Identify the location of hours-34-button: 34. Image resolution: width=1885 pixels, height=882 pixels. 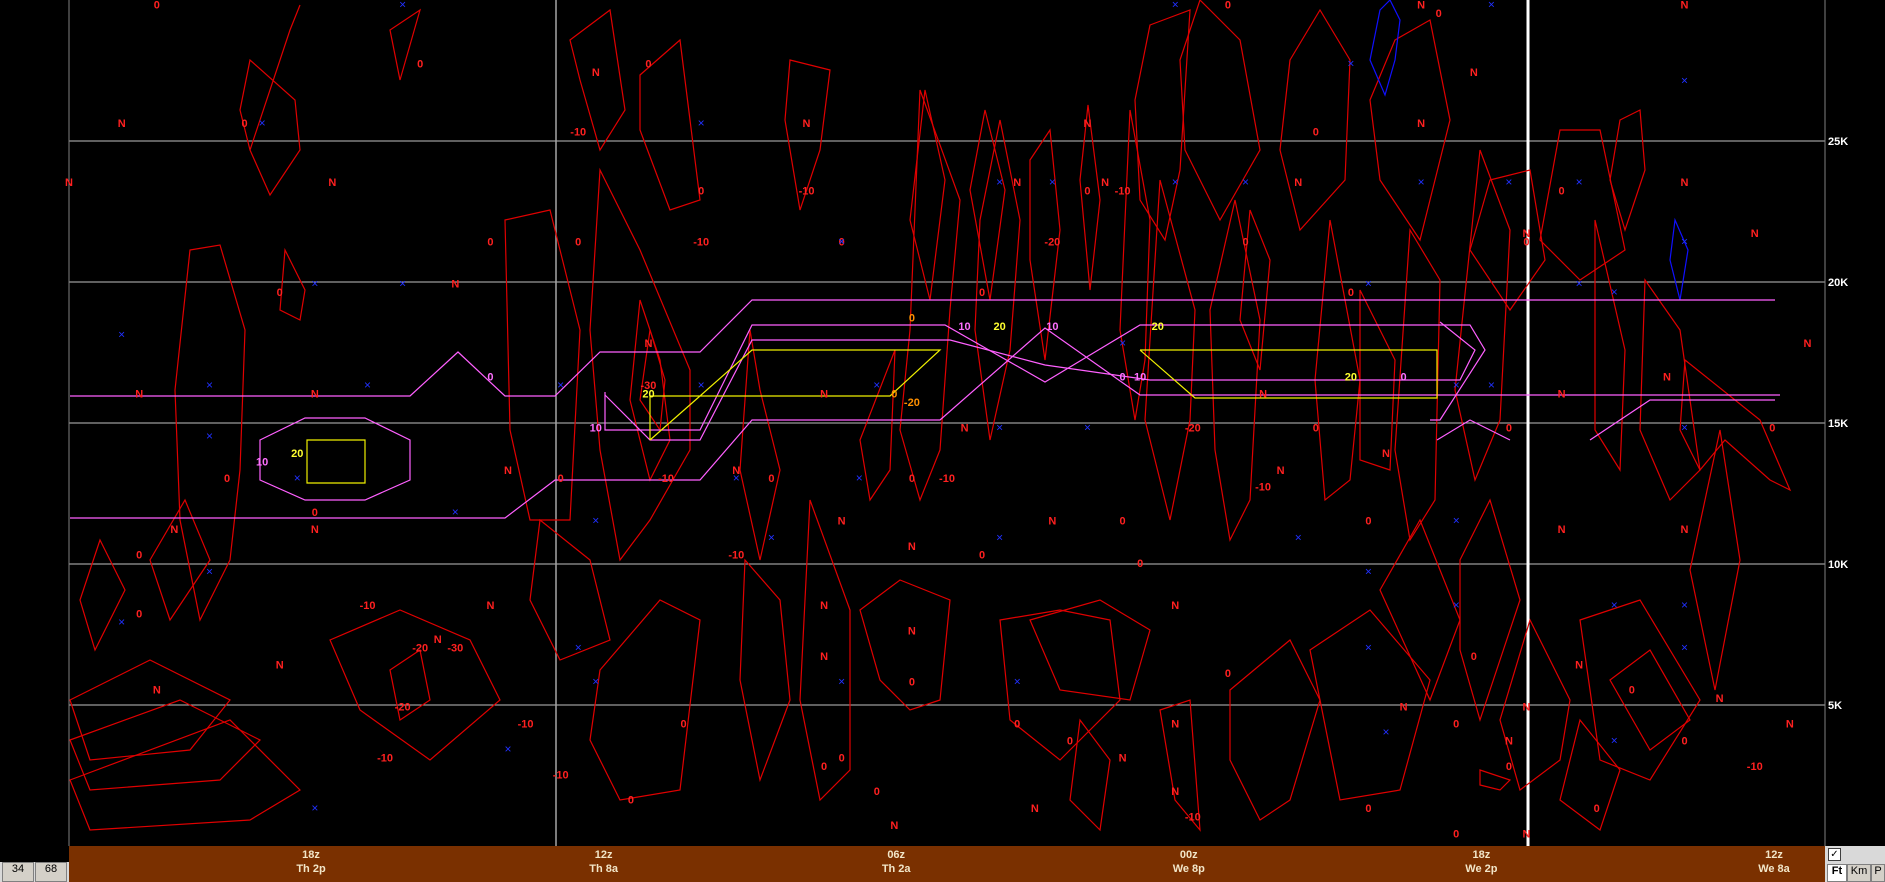
(18, 872).